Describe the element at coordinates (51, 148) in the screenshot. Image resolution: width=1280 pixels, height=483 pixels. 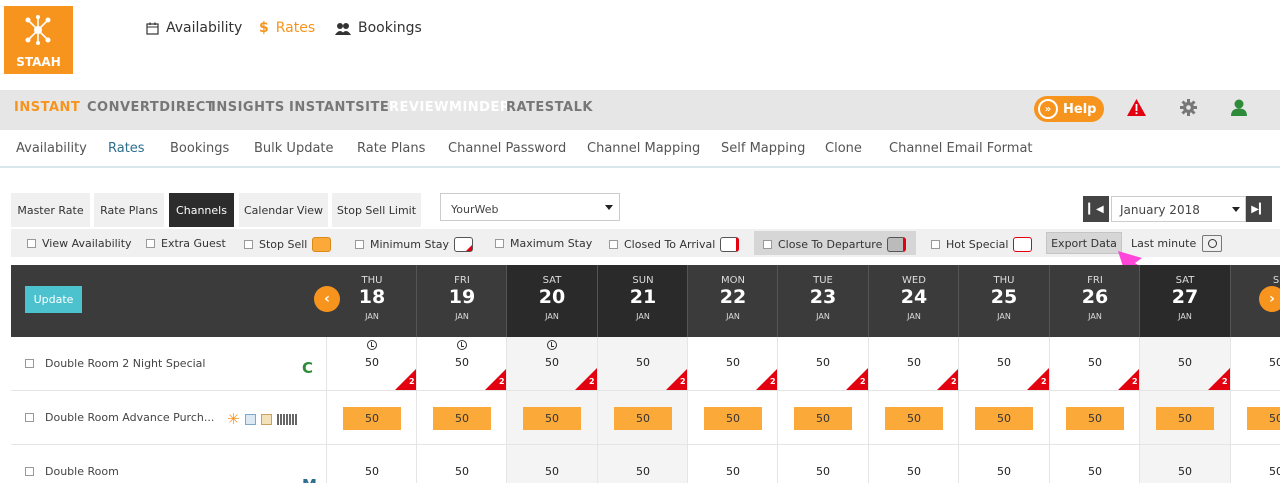
I see `subnav-availability: Availability` at that location.